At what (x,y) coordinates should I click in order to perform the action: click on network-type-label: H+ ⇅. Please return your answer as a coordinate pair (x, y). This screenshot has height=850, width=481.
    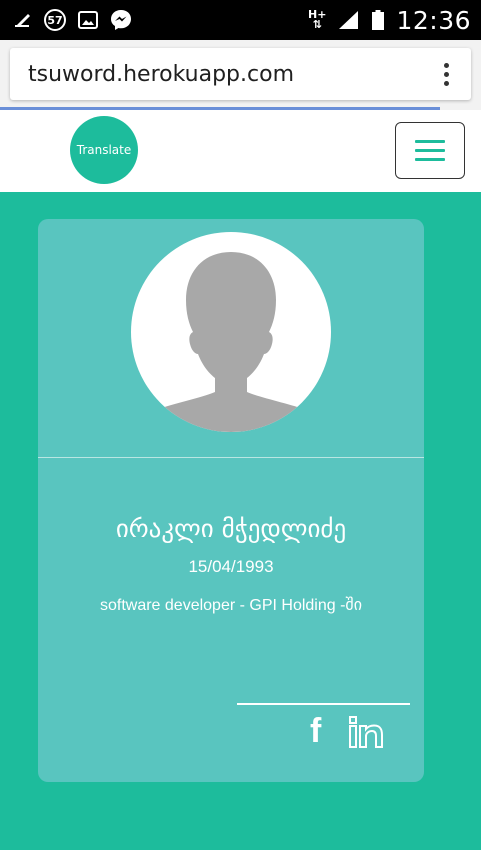
    Looking at the image, I should click on (317, 19).